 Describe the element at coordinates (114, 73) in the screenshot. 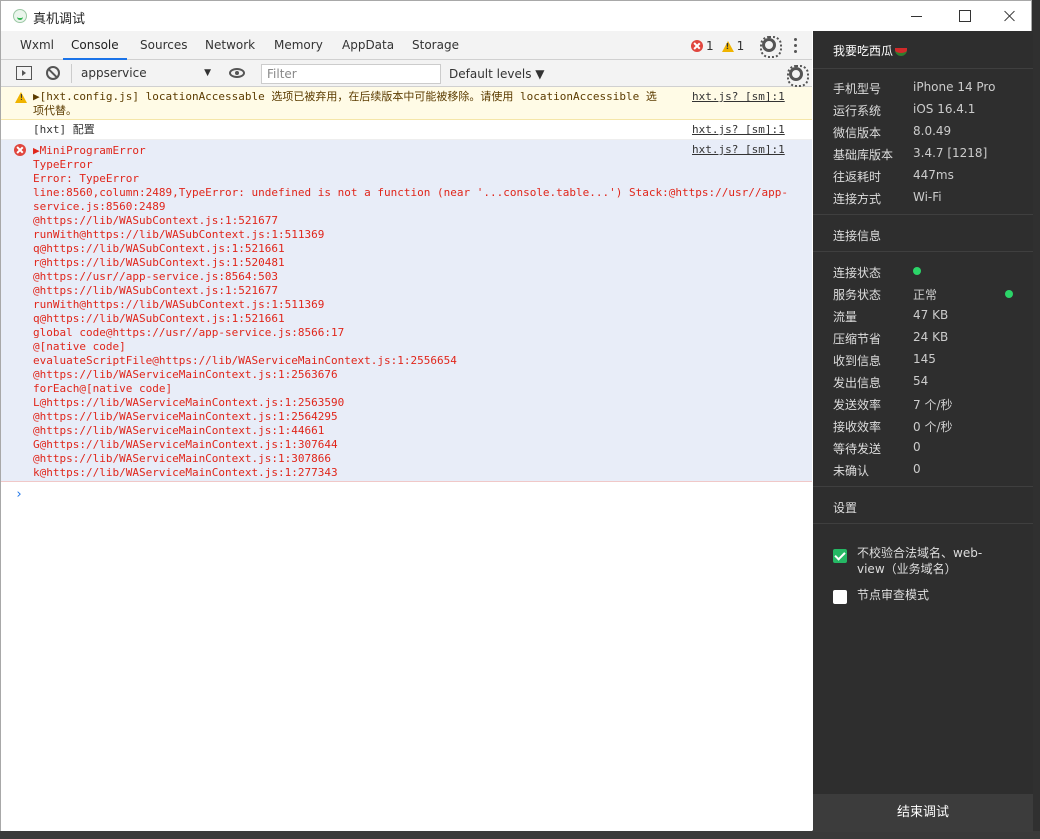

I see `context-select-value: appservice` at that location.